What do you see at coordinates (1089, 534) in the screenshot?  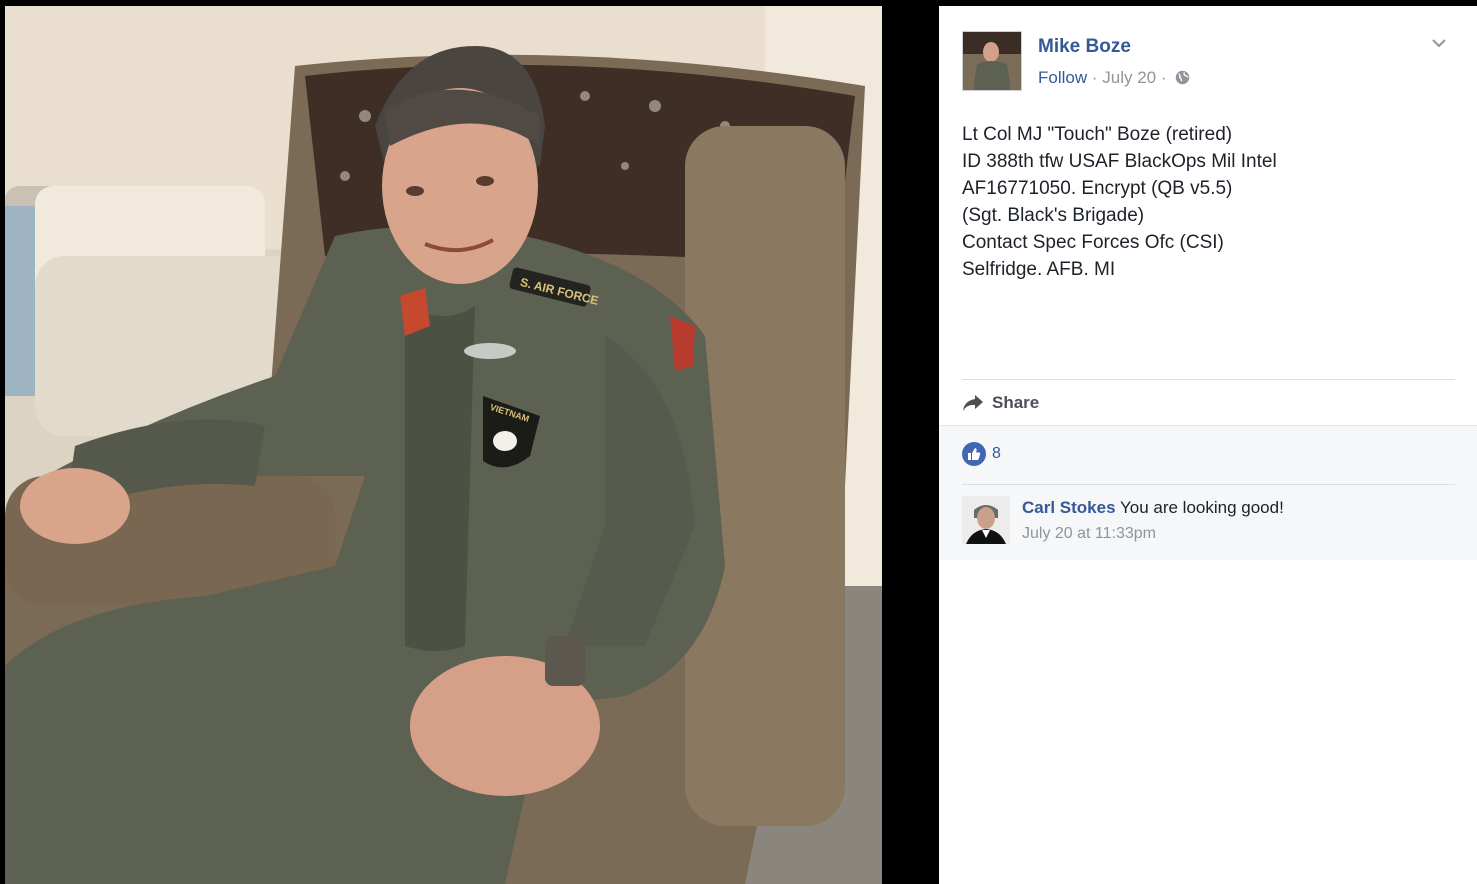 I see `comment-timestamp: July 20 at 11:33pm` at bounding box center [1089, 534].